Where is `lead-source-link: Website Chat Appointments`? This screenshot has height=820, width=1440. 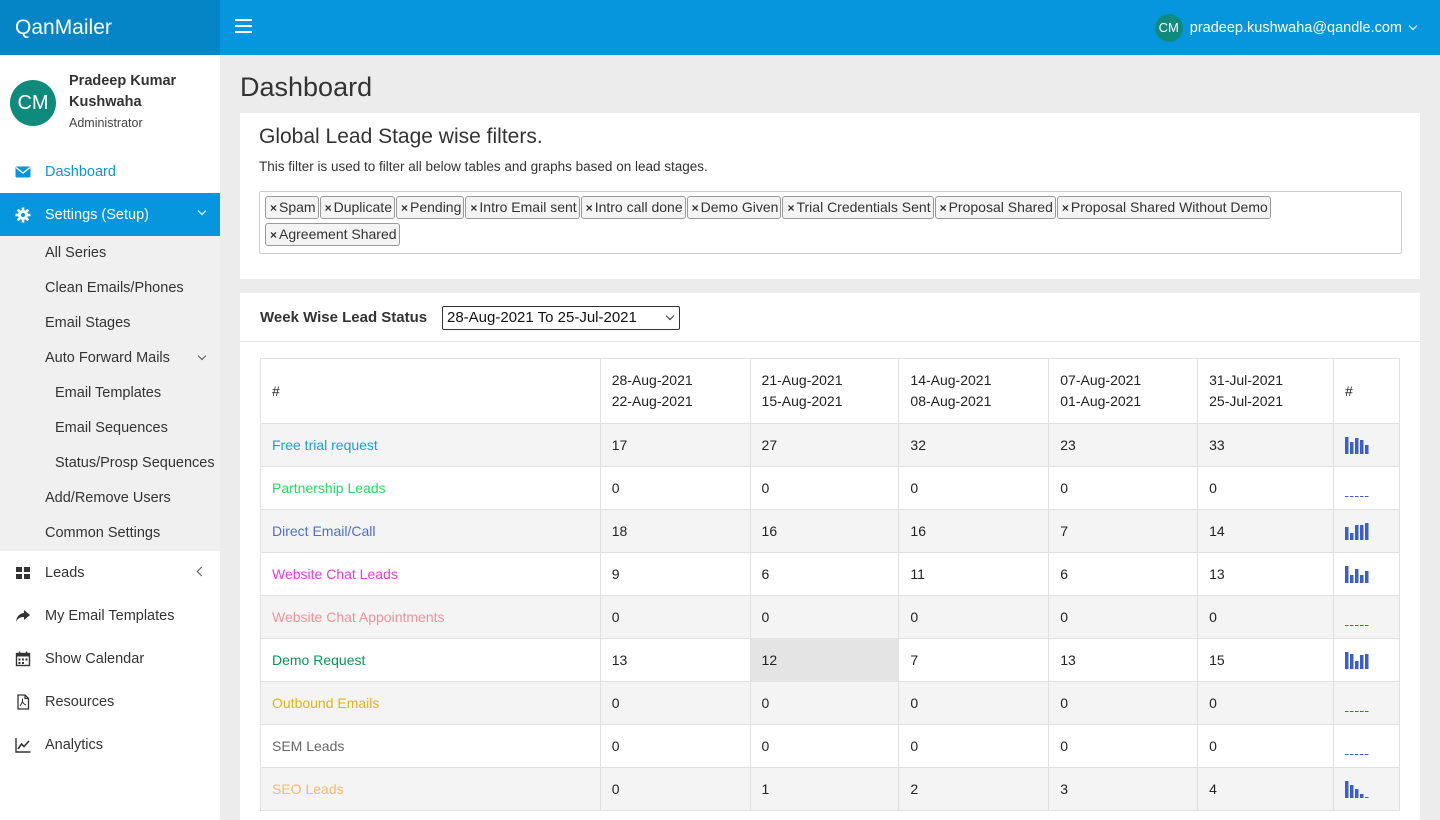
lead-source-link: Website Chat Appointments is located at coordinates (358, 617).